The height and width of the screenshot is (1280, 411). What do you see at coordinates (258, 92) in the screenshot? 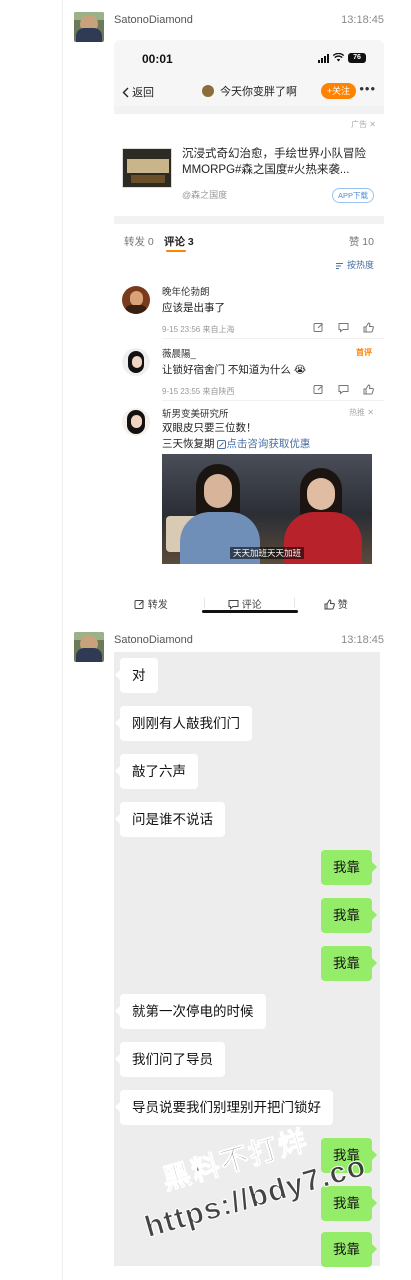
I see `nav-title-text: 今天你变胖了啊` at bounding box center [258, 92].